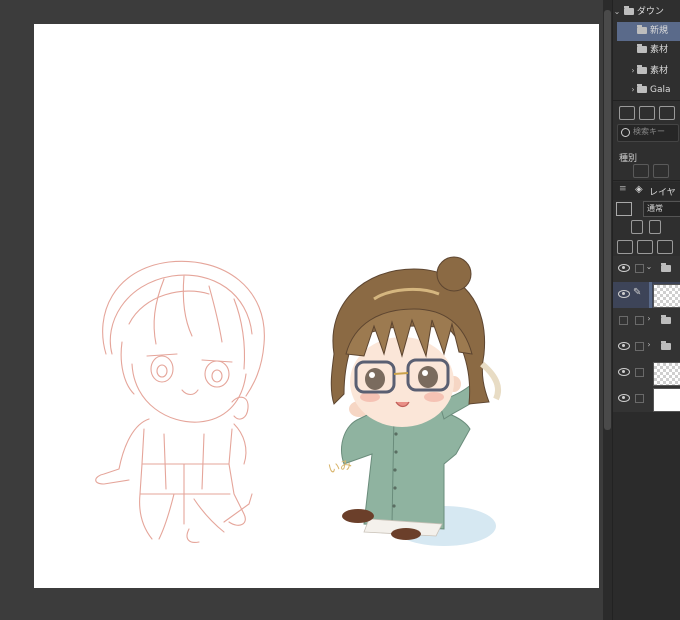  I want to click on layers-icon: ◈, so click(639, 189).